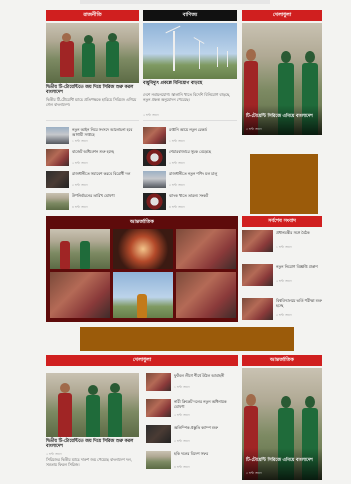 This screenshot has width=351, height=484. What do you see at coordinates (254, 129) in the screenshot?
I see `lead-time-sports: ৩ ঘণ্টা আগে` at bounding box center [254, 129].